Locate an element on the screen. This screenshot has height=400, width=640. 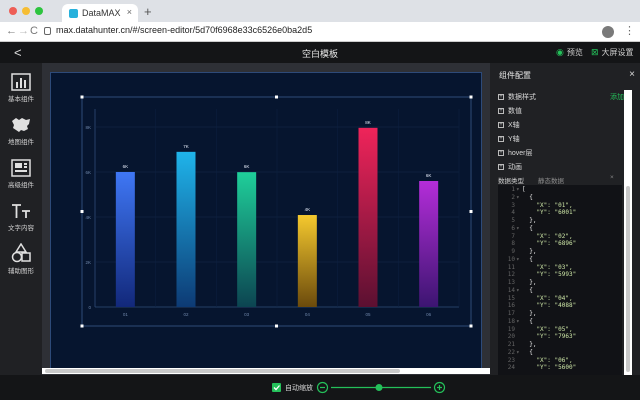
section-data-style: + 数据样式 is located at coordinates (517, 97).